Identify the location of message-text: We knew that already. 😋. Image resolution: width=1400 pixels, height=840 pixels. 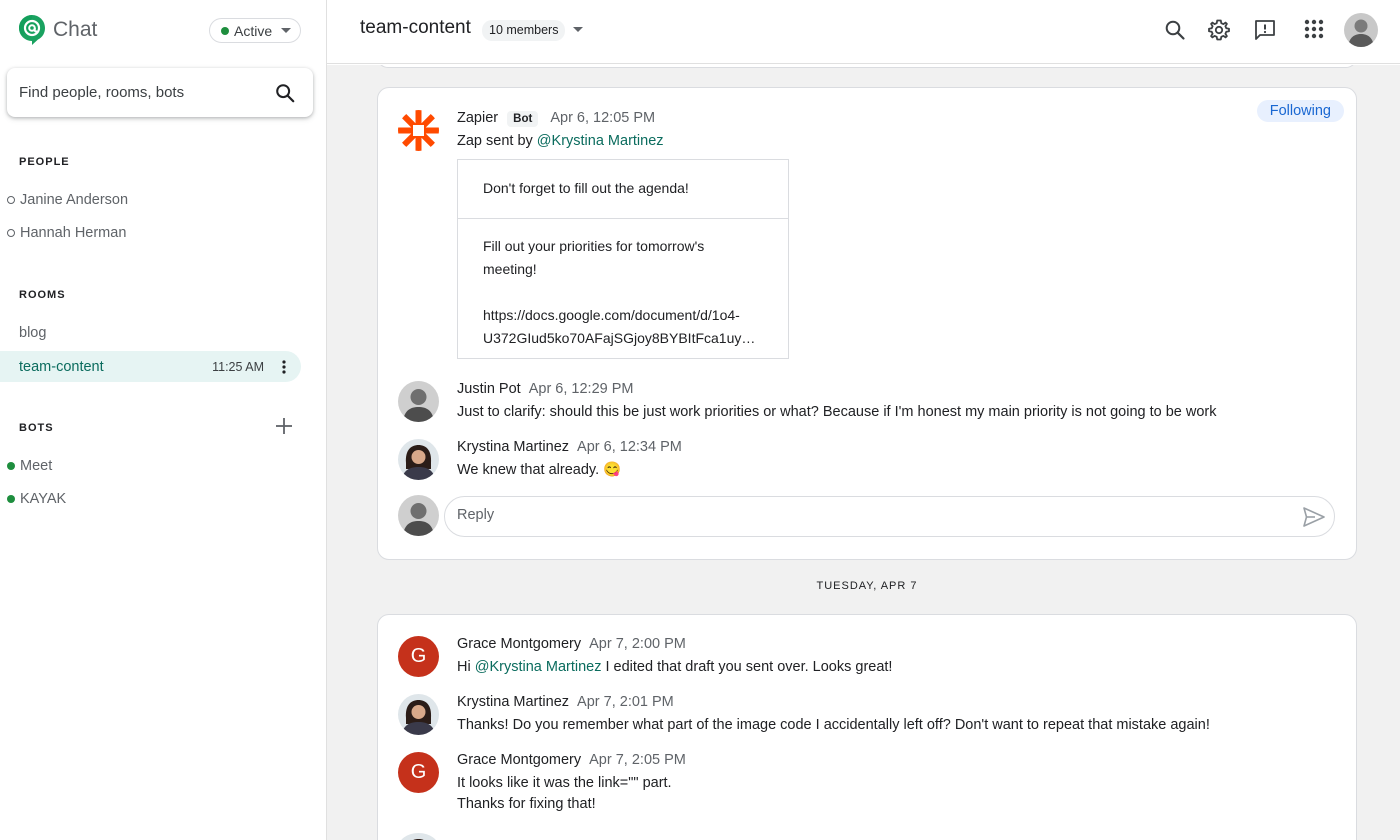
(539, 470).